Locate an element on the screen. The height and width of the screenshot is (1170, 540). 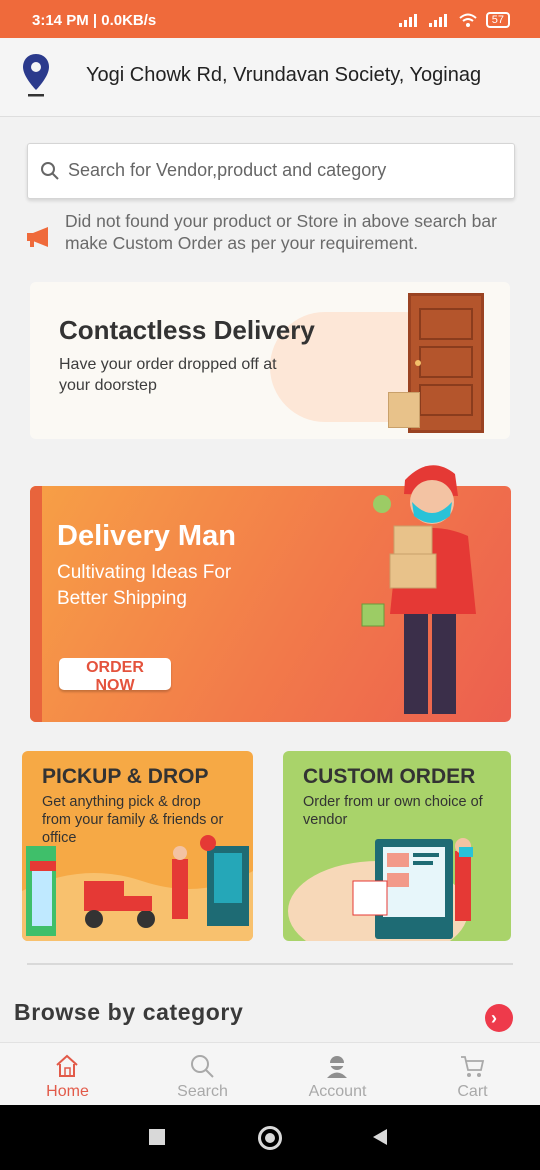
nav-label: Cart is located at coordinates (472, 1091).